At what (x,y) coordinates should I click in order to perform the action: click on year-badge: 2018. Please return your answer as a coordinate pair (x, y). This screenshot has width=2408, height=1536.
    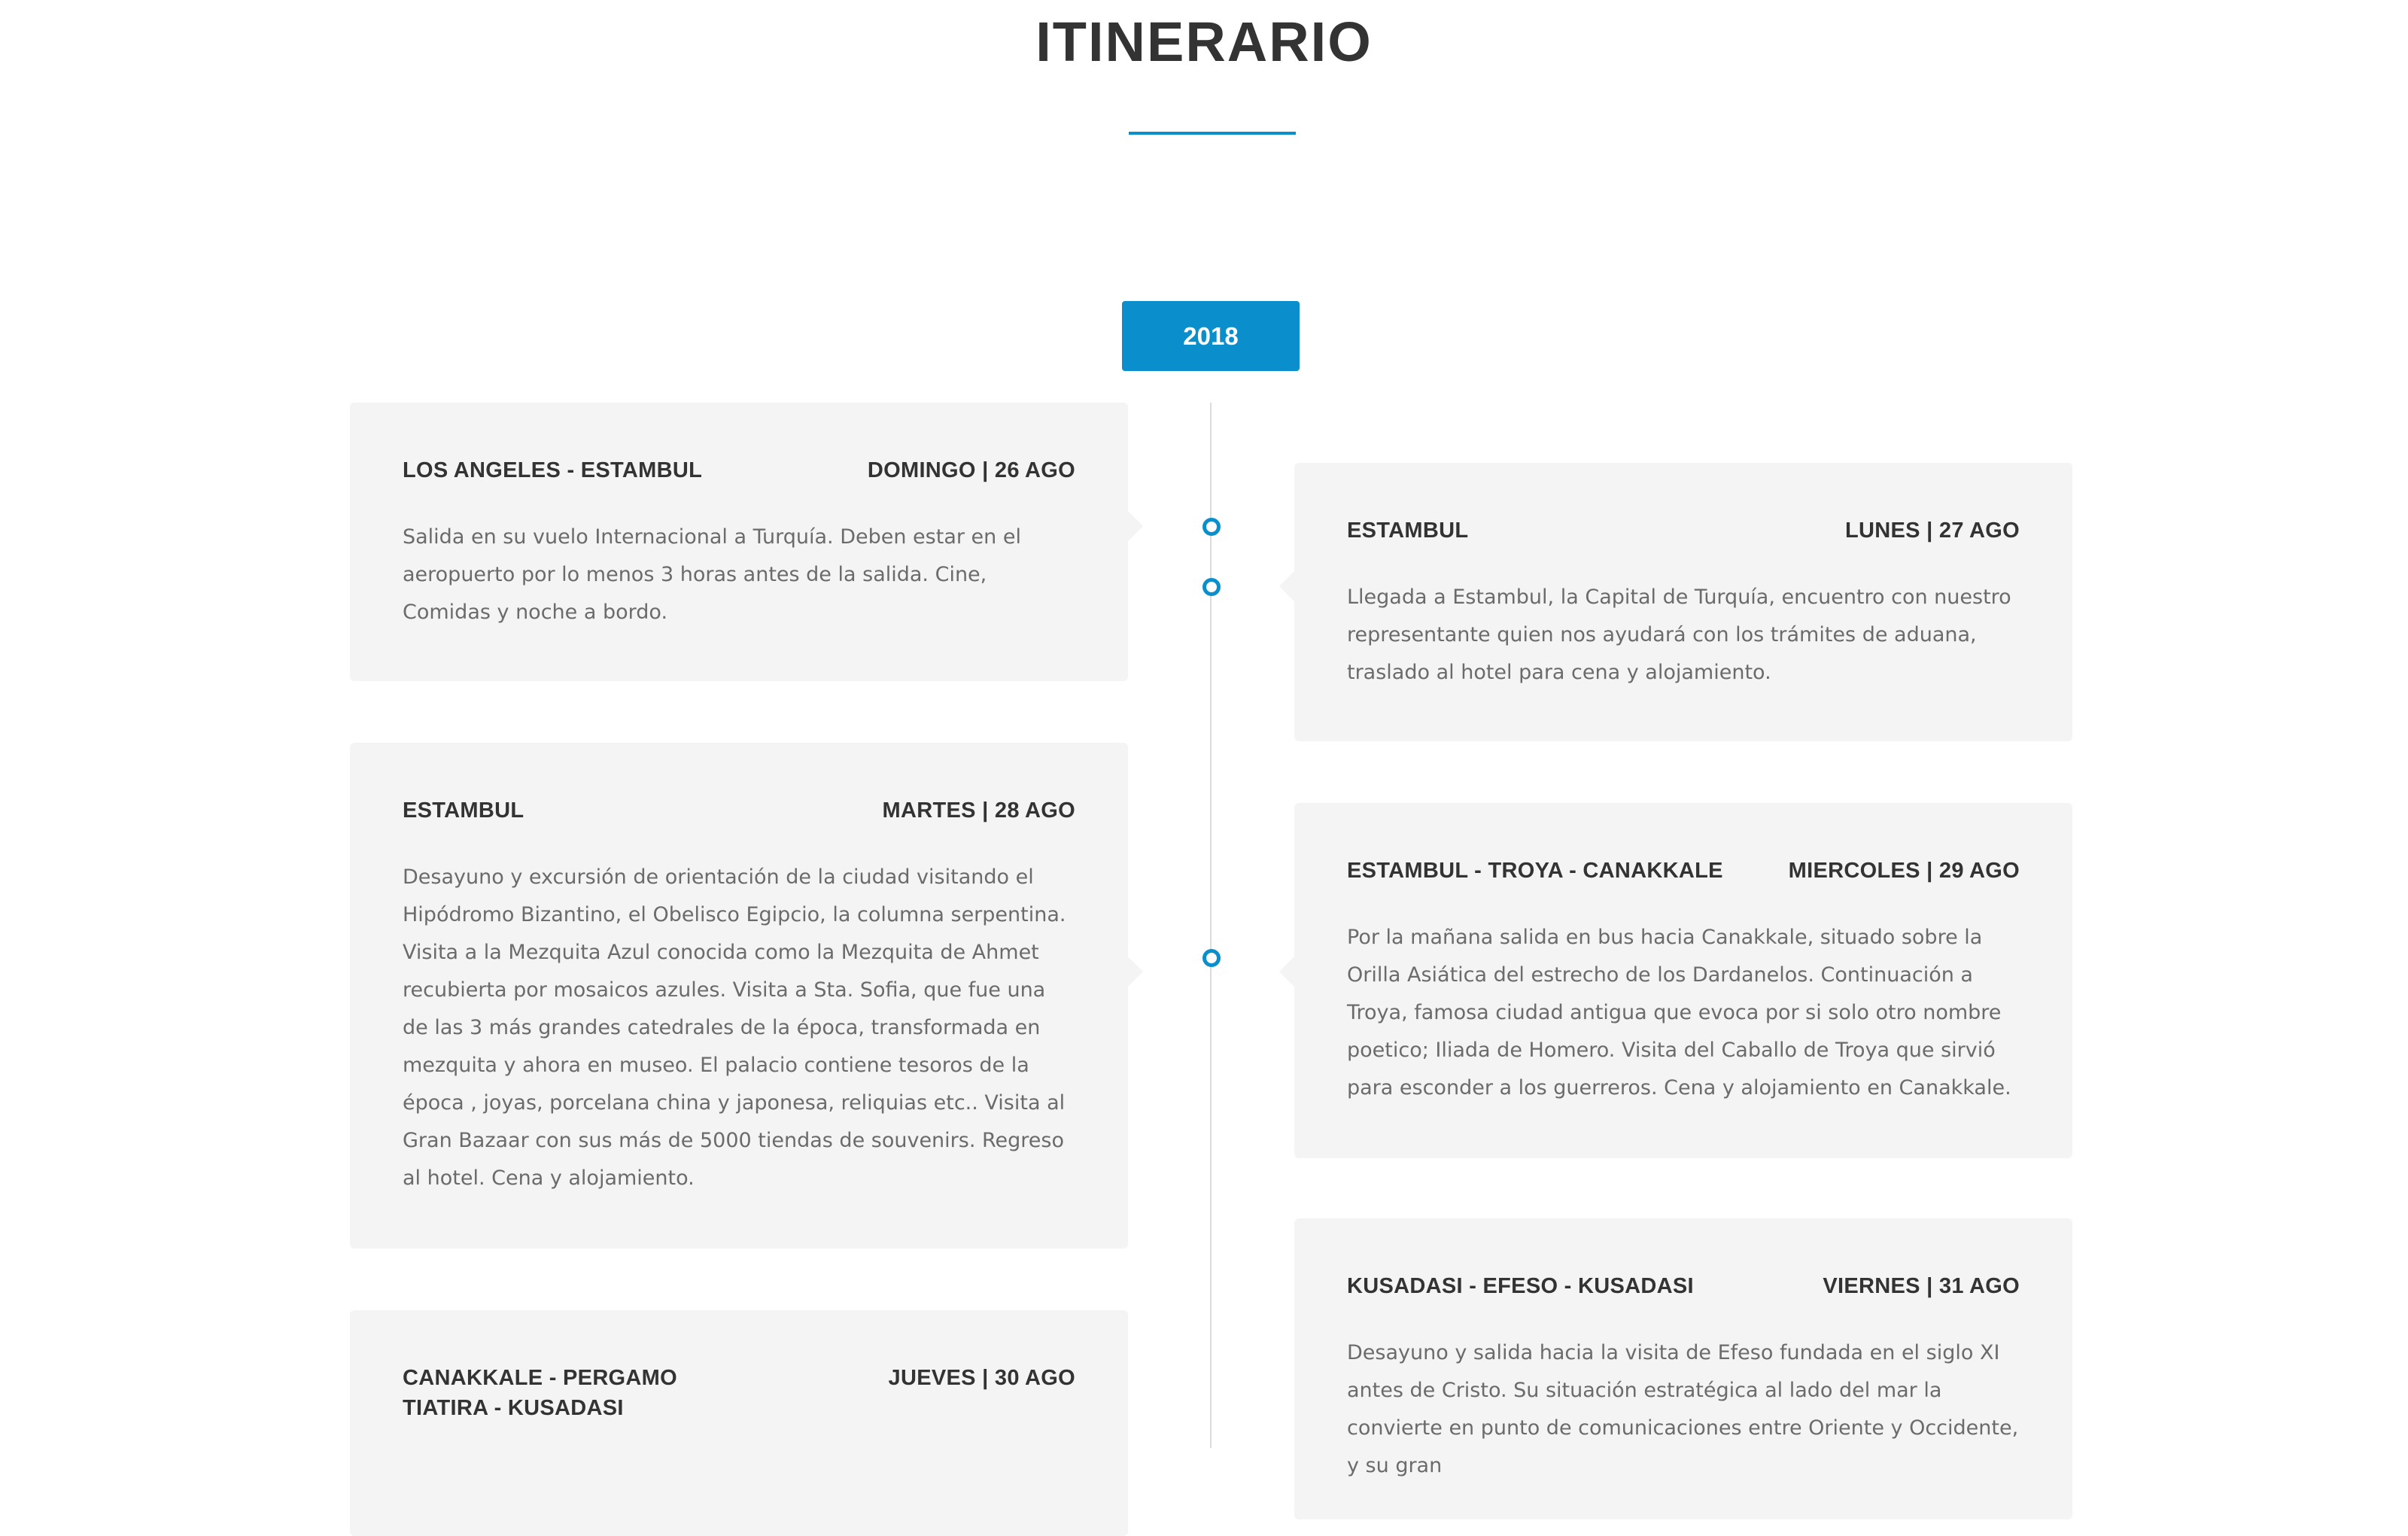
    Looking at the image, I should click on (1211, 336).